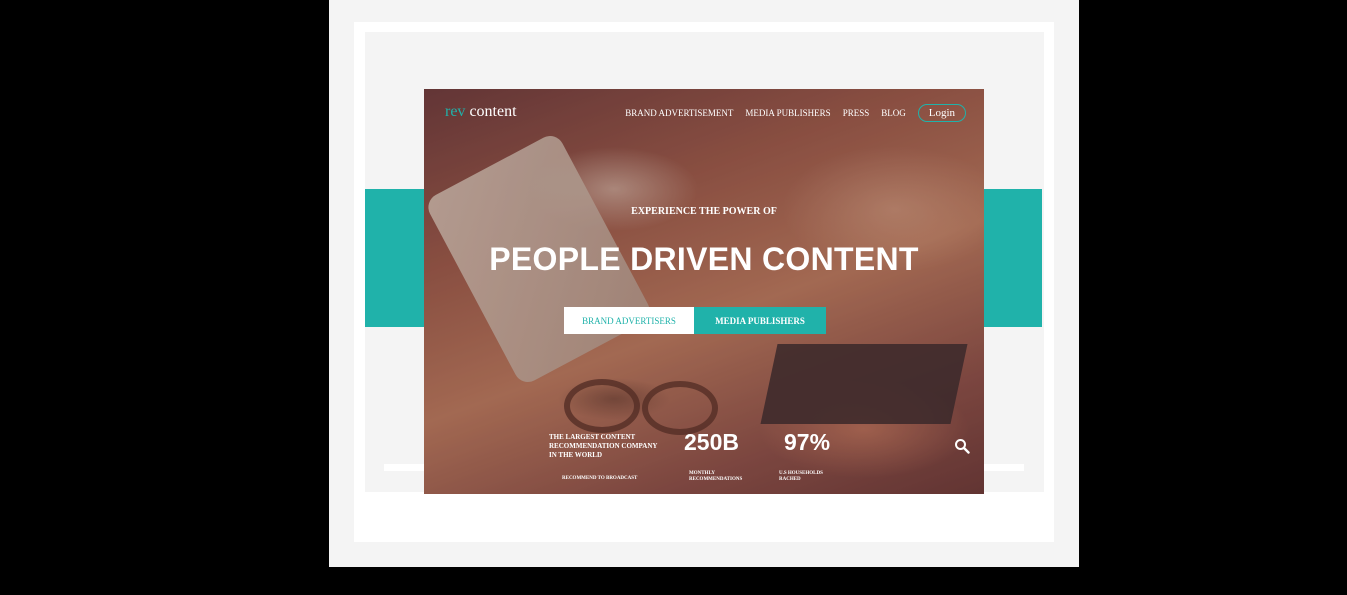  What do you see at coordinates (711, 442) in the screenshot?
I see `stat-monthly-value: 250B` at bounding box center [711, 442].